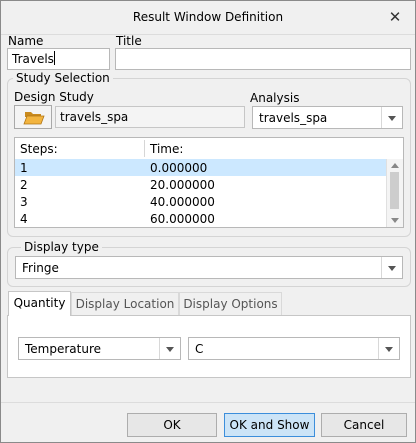 This screenshot has width=416, height=443. What do you see at coordinates (230, 303) in the screenshot?
I see `tab-display-options: Display Options` at bounding box center [230, 303].